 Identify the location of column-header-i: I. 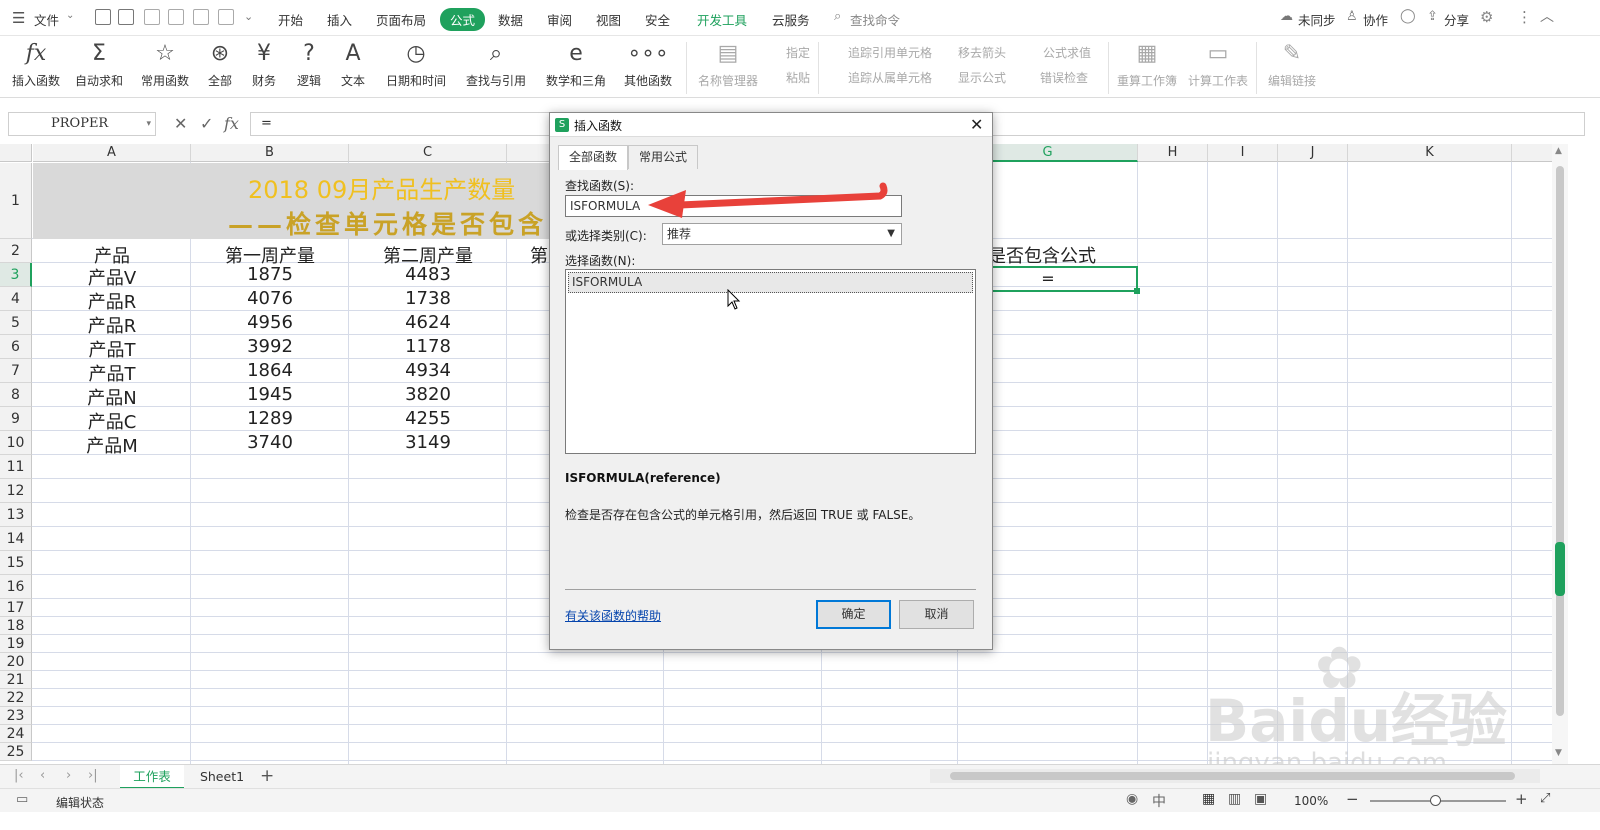
(1243, 153).